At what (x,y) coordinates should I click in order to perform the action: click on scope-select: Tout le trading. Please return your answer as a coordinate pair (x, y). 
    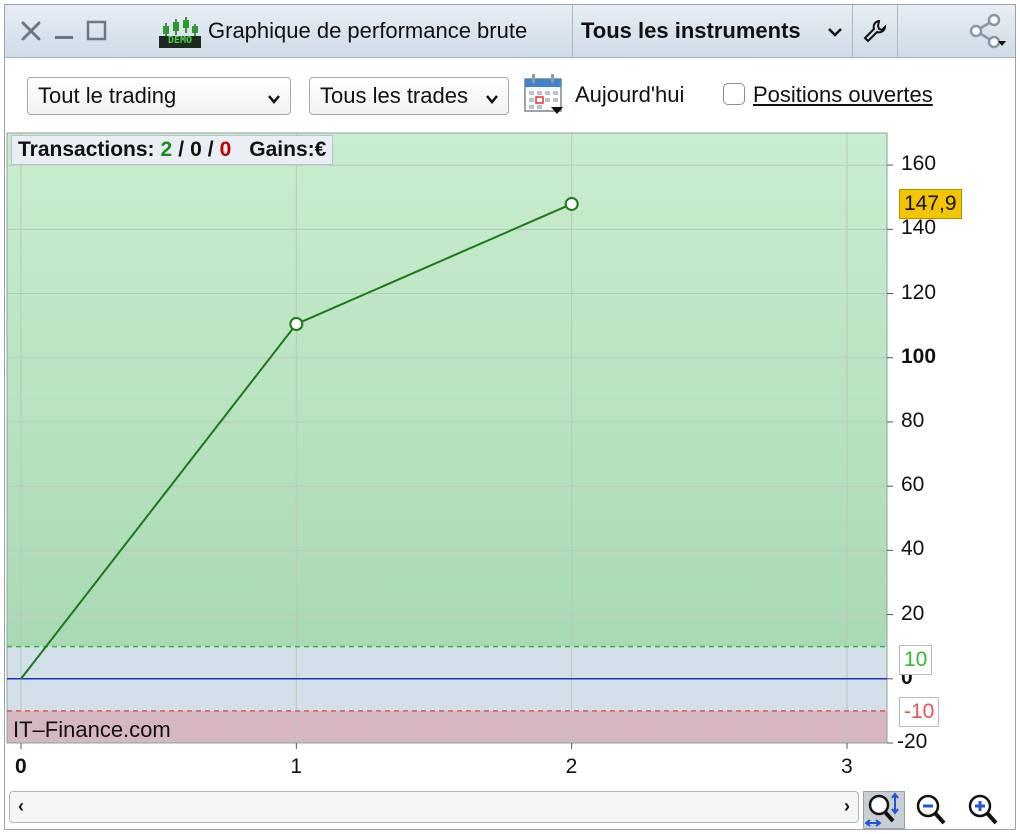
    Looking at the image, I should click on (159, 96).